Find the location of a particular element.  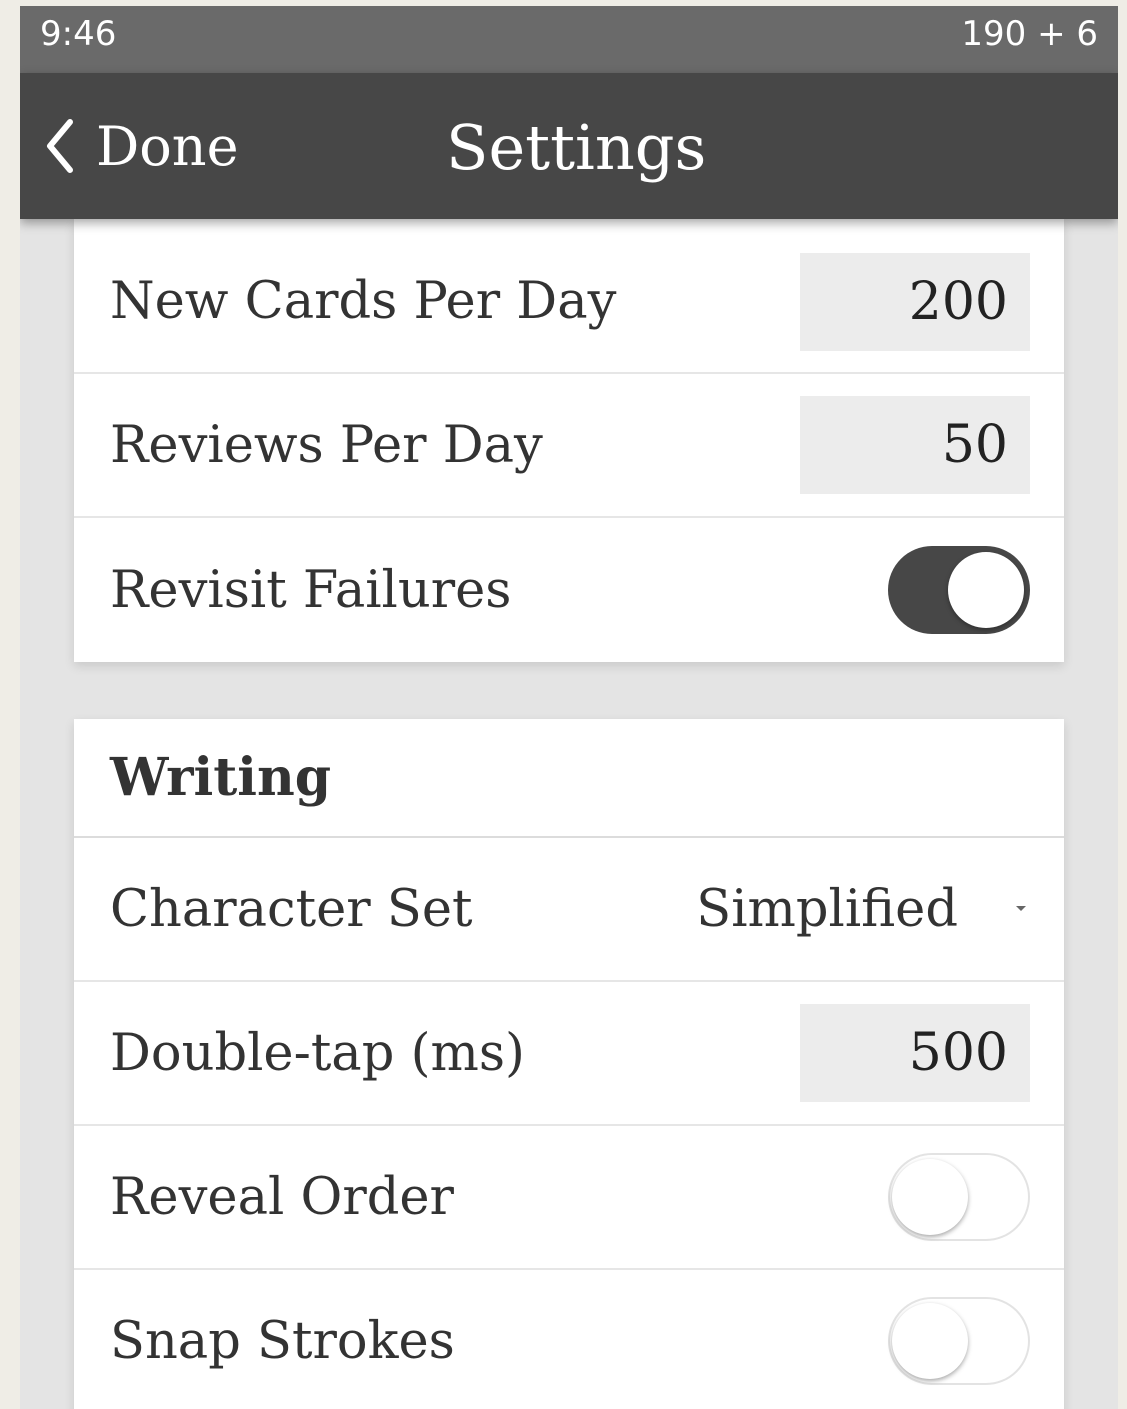

new-cards-per-day-label: New Cards Per Day is located at coordinates (363, 301).